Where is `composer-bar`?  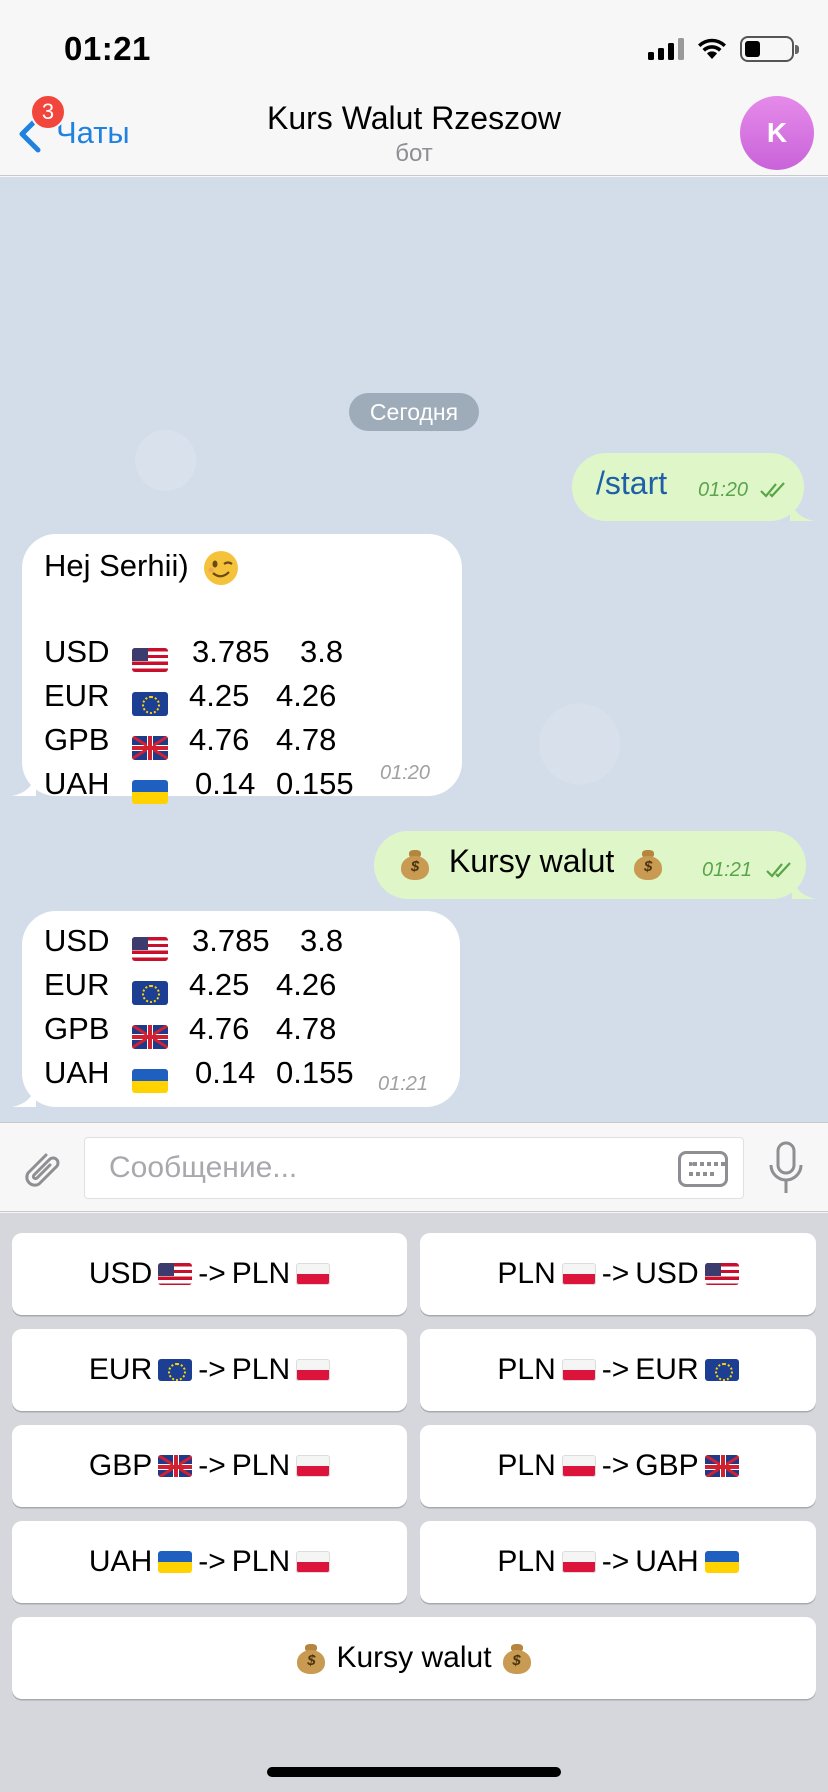
composer-bar is located at coordinates (414, 1167).